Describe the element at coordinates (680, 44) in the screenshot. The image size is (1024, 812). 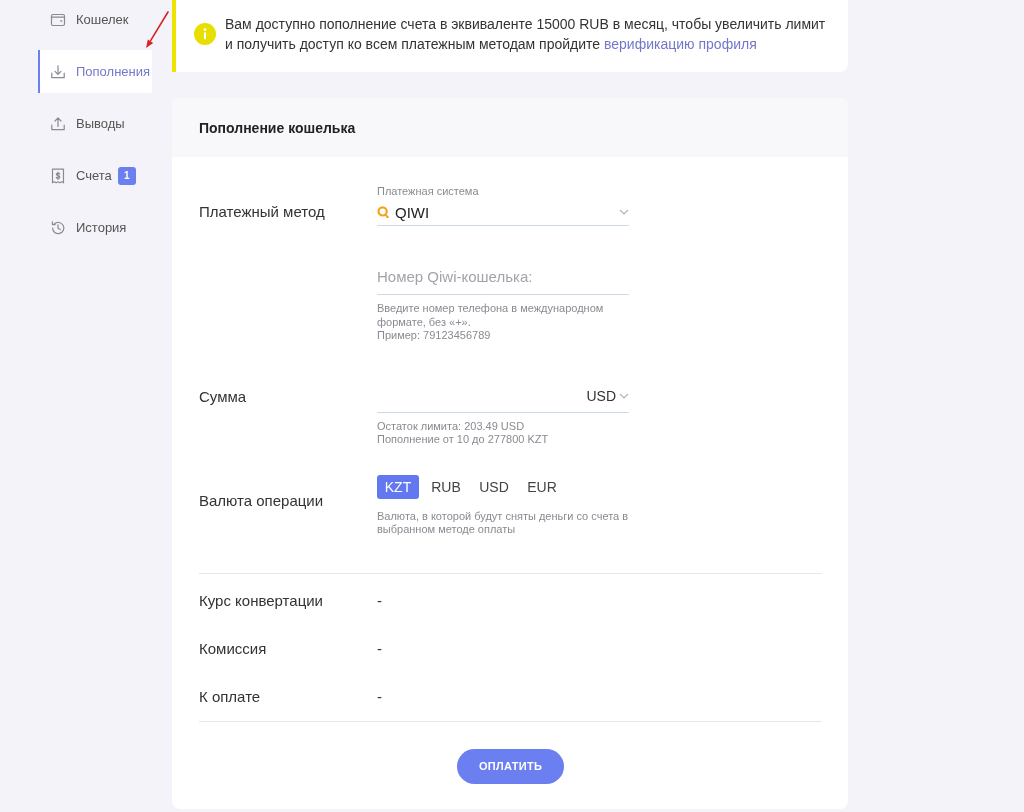
I see `verification-link: верификацию профиля` at that location.